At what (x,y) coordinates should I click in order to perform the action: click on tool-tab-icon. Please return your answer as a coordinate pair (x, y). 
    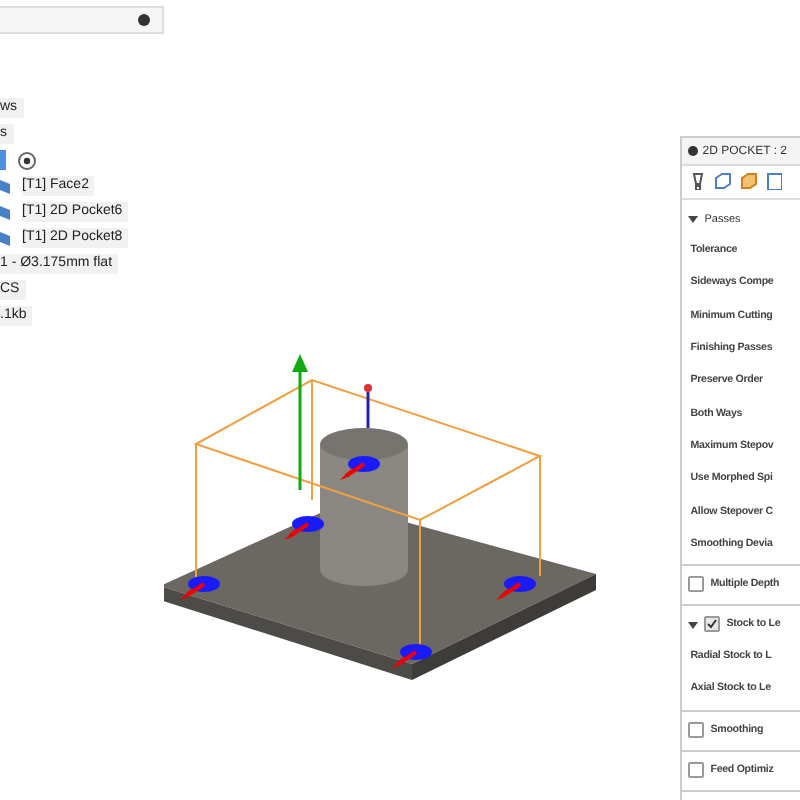
    Looking at the image, I should click on (698, 181).